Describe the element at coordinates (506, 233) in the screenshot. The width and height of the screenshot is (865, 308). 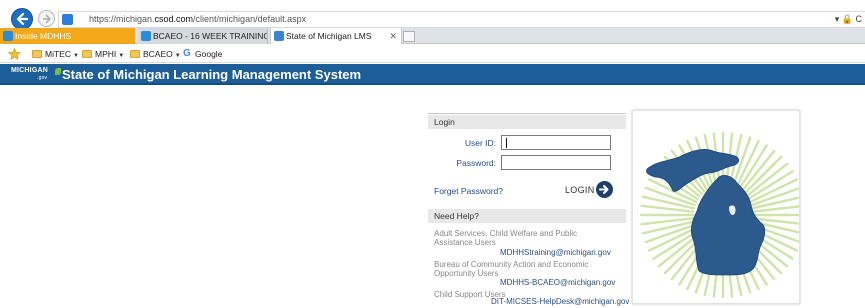
I see `help-group-title-line: Adult Services, Child Welfare and Public` at that location.